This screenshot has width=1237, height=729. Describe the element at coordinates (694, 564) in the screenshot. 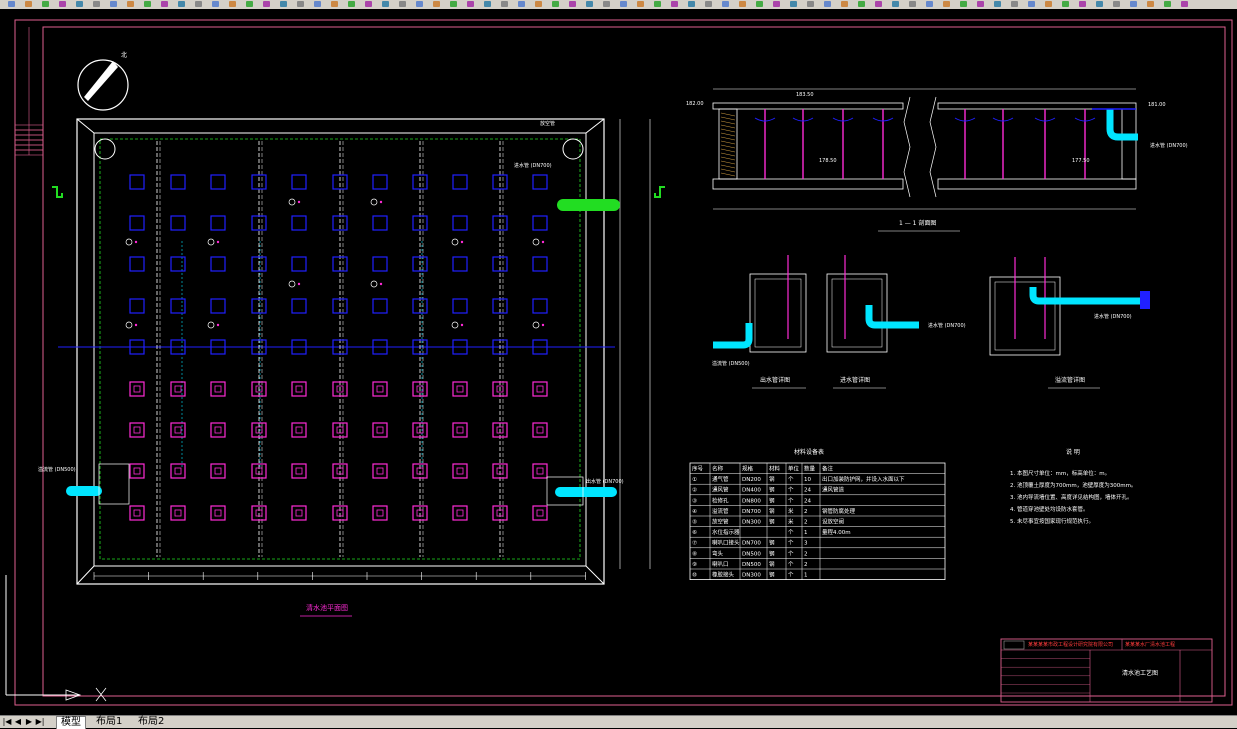

I see `table-cell: ⑨` at that location.